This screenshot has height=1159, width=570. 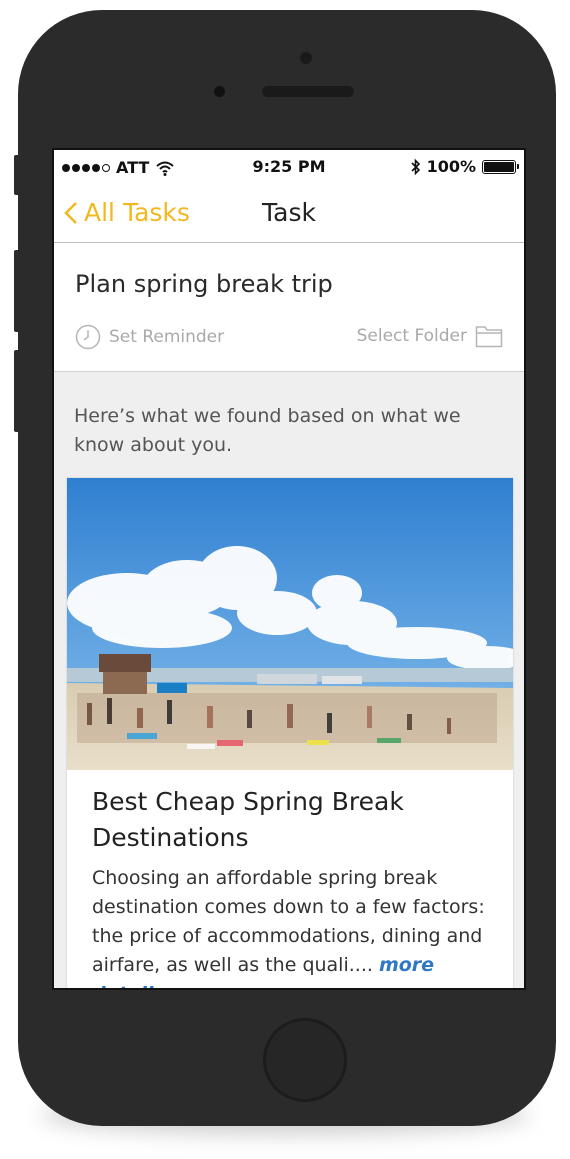 I want to click on set-reminder-button: Set Reminder, so click(x=149, y=337).